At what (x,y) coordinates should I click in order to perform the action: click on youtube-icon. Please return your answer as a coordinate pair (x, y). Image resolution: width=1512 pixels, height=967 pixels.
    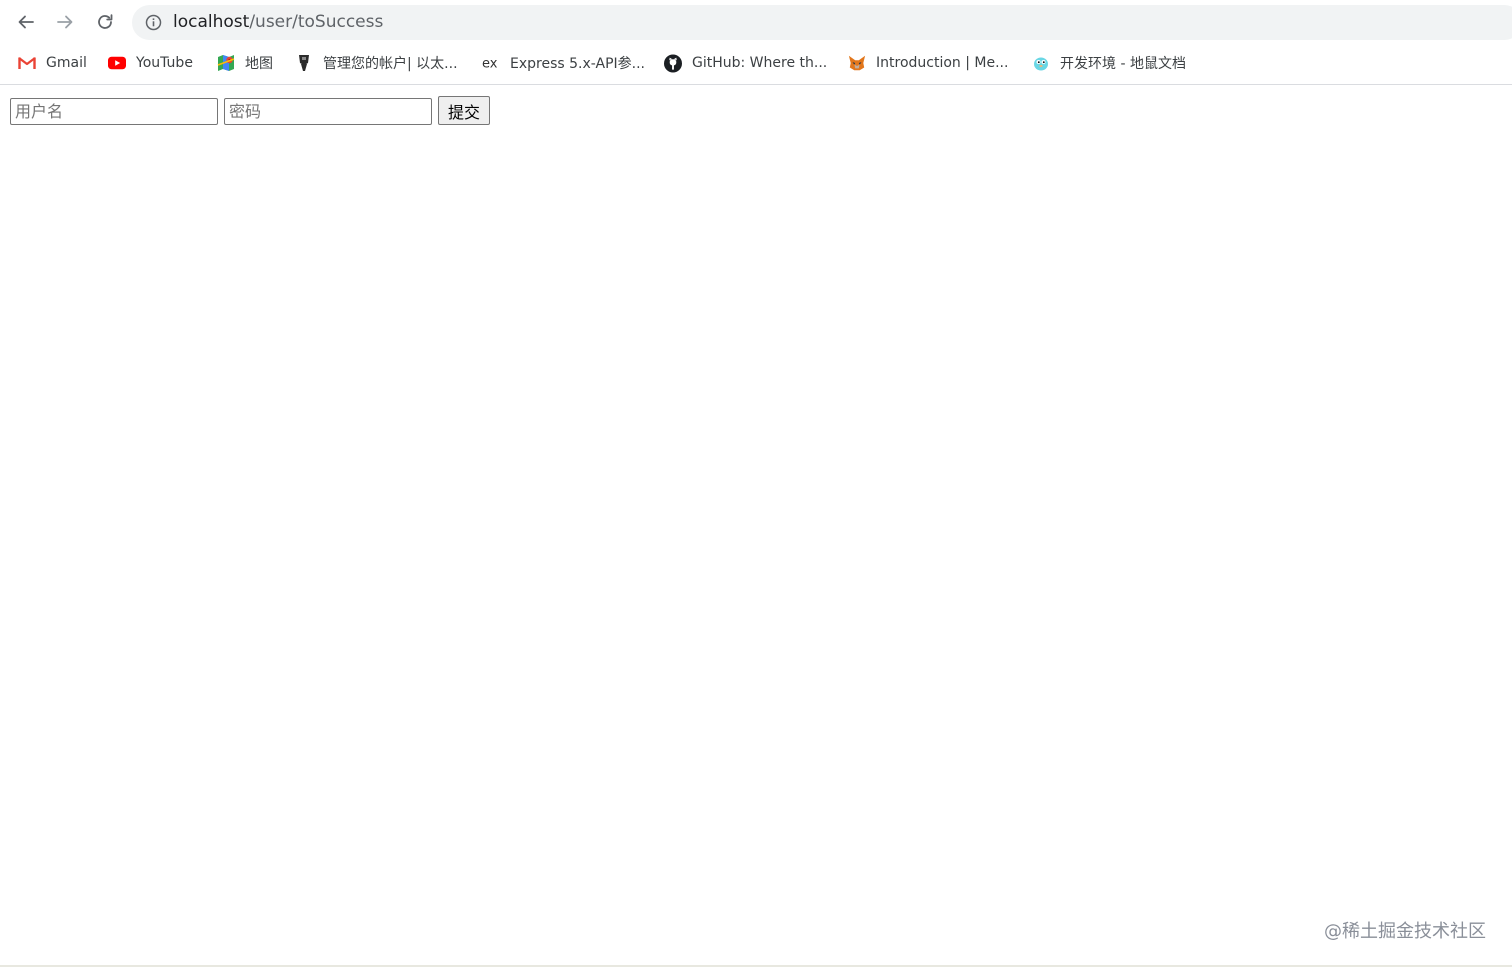
    Looking at the image, I should click on (117, 63).